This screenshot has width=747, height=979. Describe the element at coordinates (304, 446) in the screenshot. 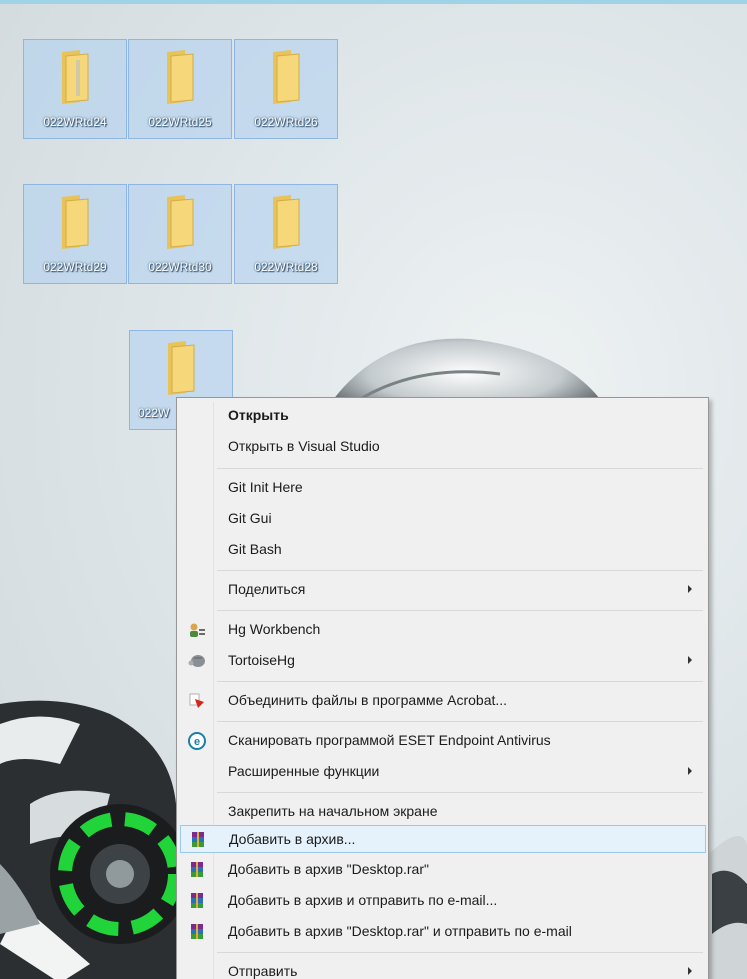

I see `menu-item-label: Открыть в Visual Studio` at that location.